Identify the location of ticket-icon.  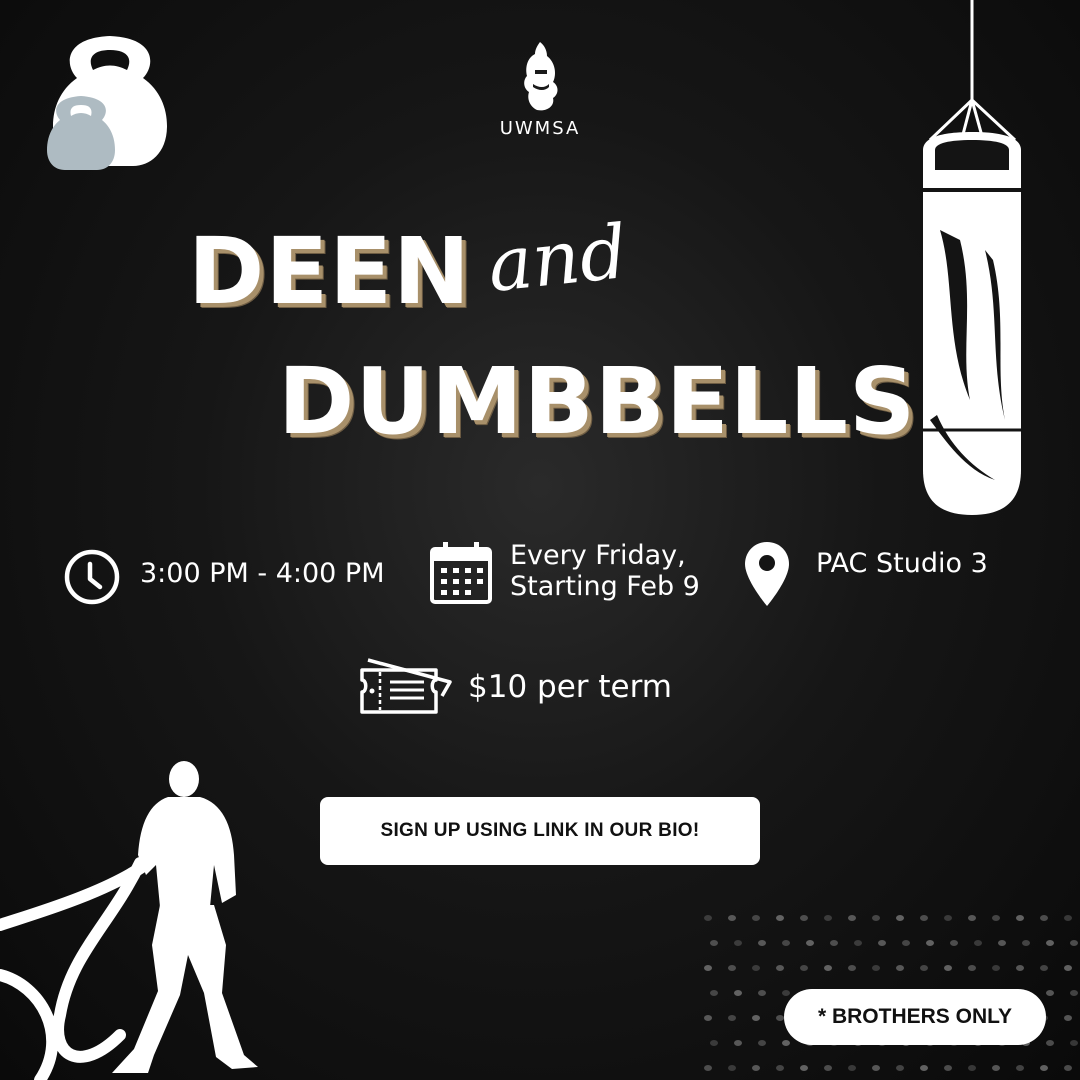
(406, 686).